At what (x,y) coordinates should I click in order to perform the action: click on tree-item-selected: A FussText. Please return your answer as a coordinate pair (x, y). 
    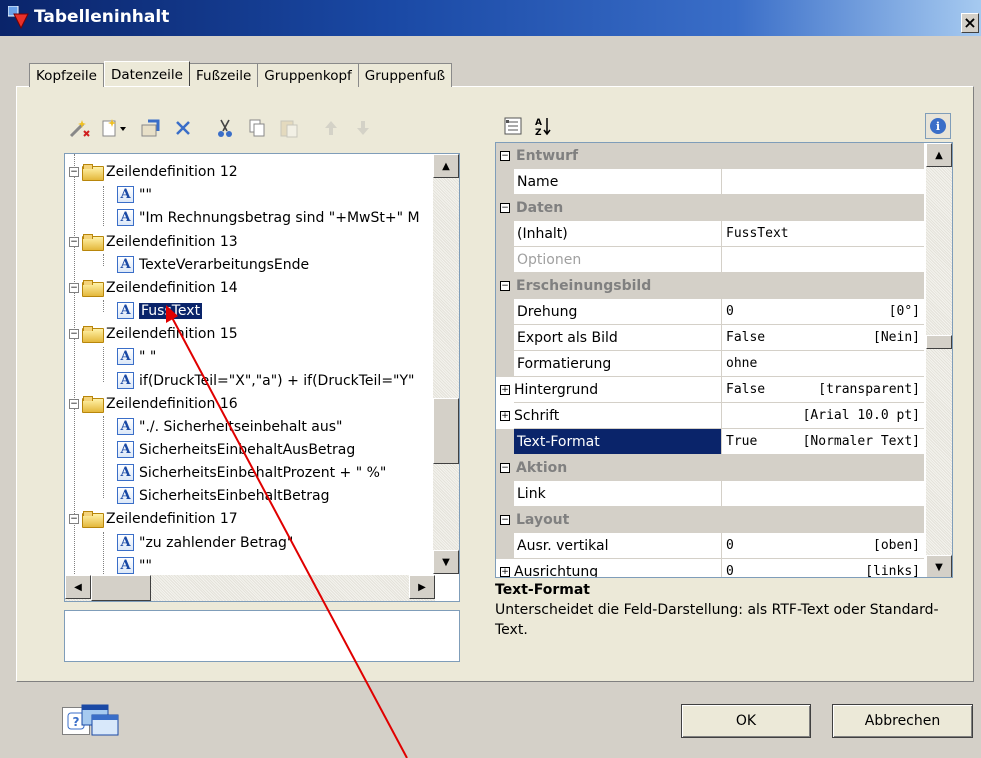
    Looking at the image, I should click on (160, 310).